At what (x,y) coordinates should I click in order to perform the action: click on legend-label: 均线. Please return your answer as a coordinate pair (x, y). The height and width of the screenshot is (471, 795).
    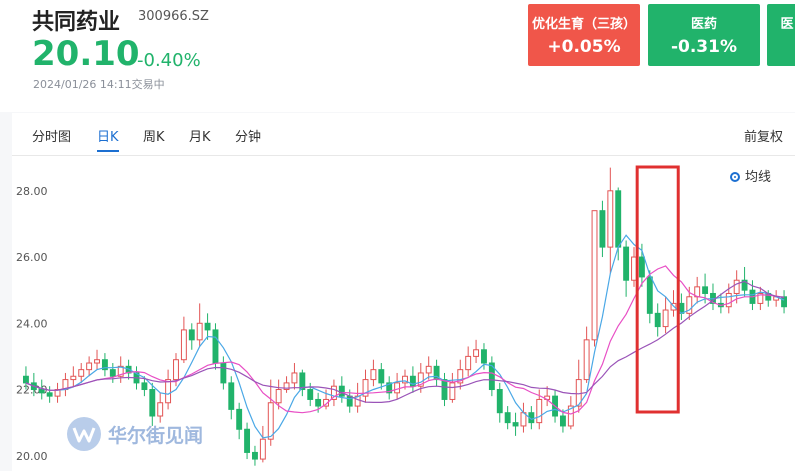
    Looking at the image, I should click on (758, 177).